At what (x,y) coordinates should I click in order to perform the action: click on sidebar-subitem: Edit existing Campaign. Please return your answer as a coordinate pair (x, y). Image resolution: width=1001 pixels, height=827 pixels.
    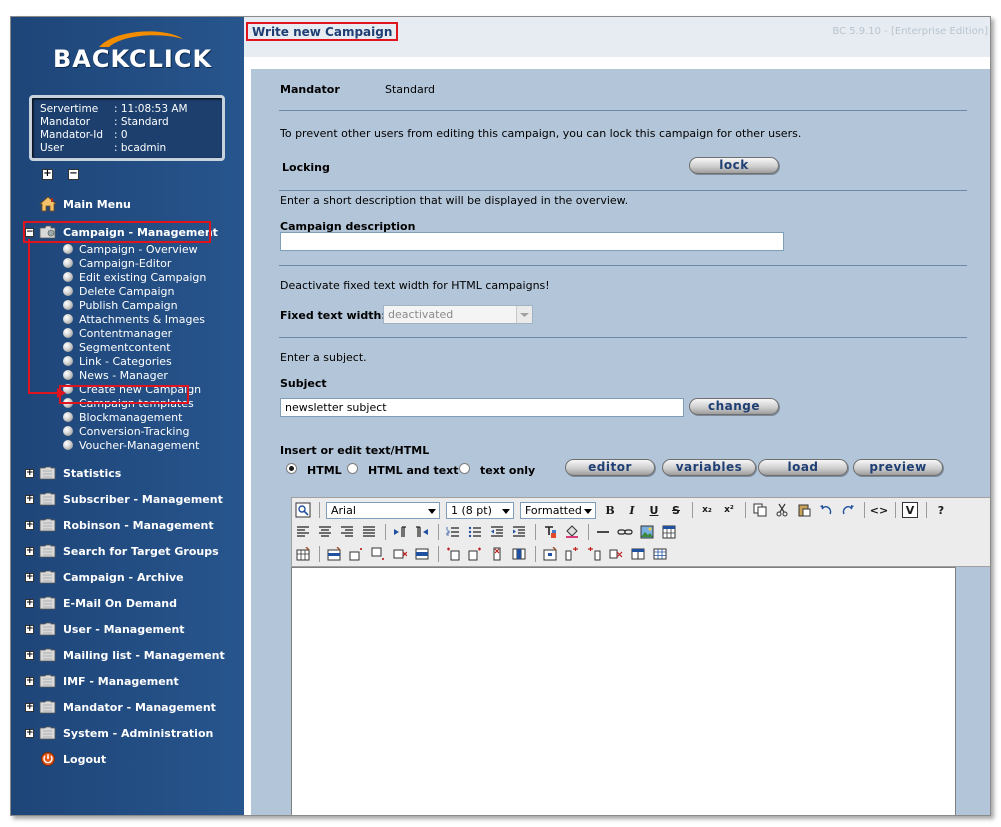
    Looking at the image, I should click on (134, 277).